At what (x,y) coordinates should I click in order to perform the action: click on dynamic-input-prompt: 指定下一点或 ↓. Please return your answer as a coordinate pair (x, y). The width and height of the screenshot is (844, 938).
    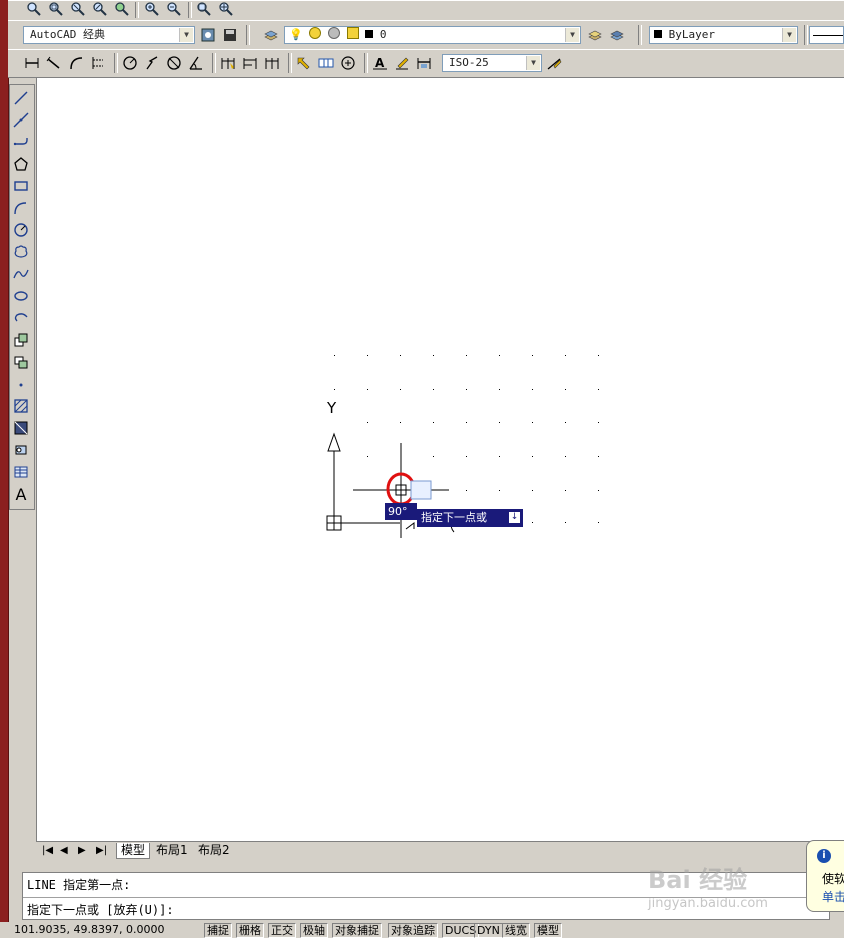
    Looking at the image, I should click on (470, 518).